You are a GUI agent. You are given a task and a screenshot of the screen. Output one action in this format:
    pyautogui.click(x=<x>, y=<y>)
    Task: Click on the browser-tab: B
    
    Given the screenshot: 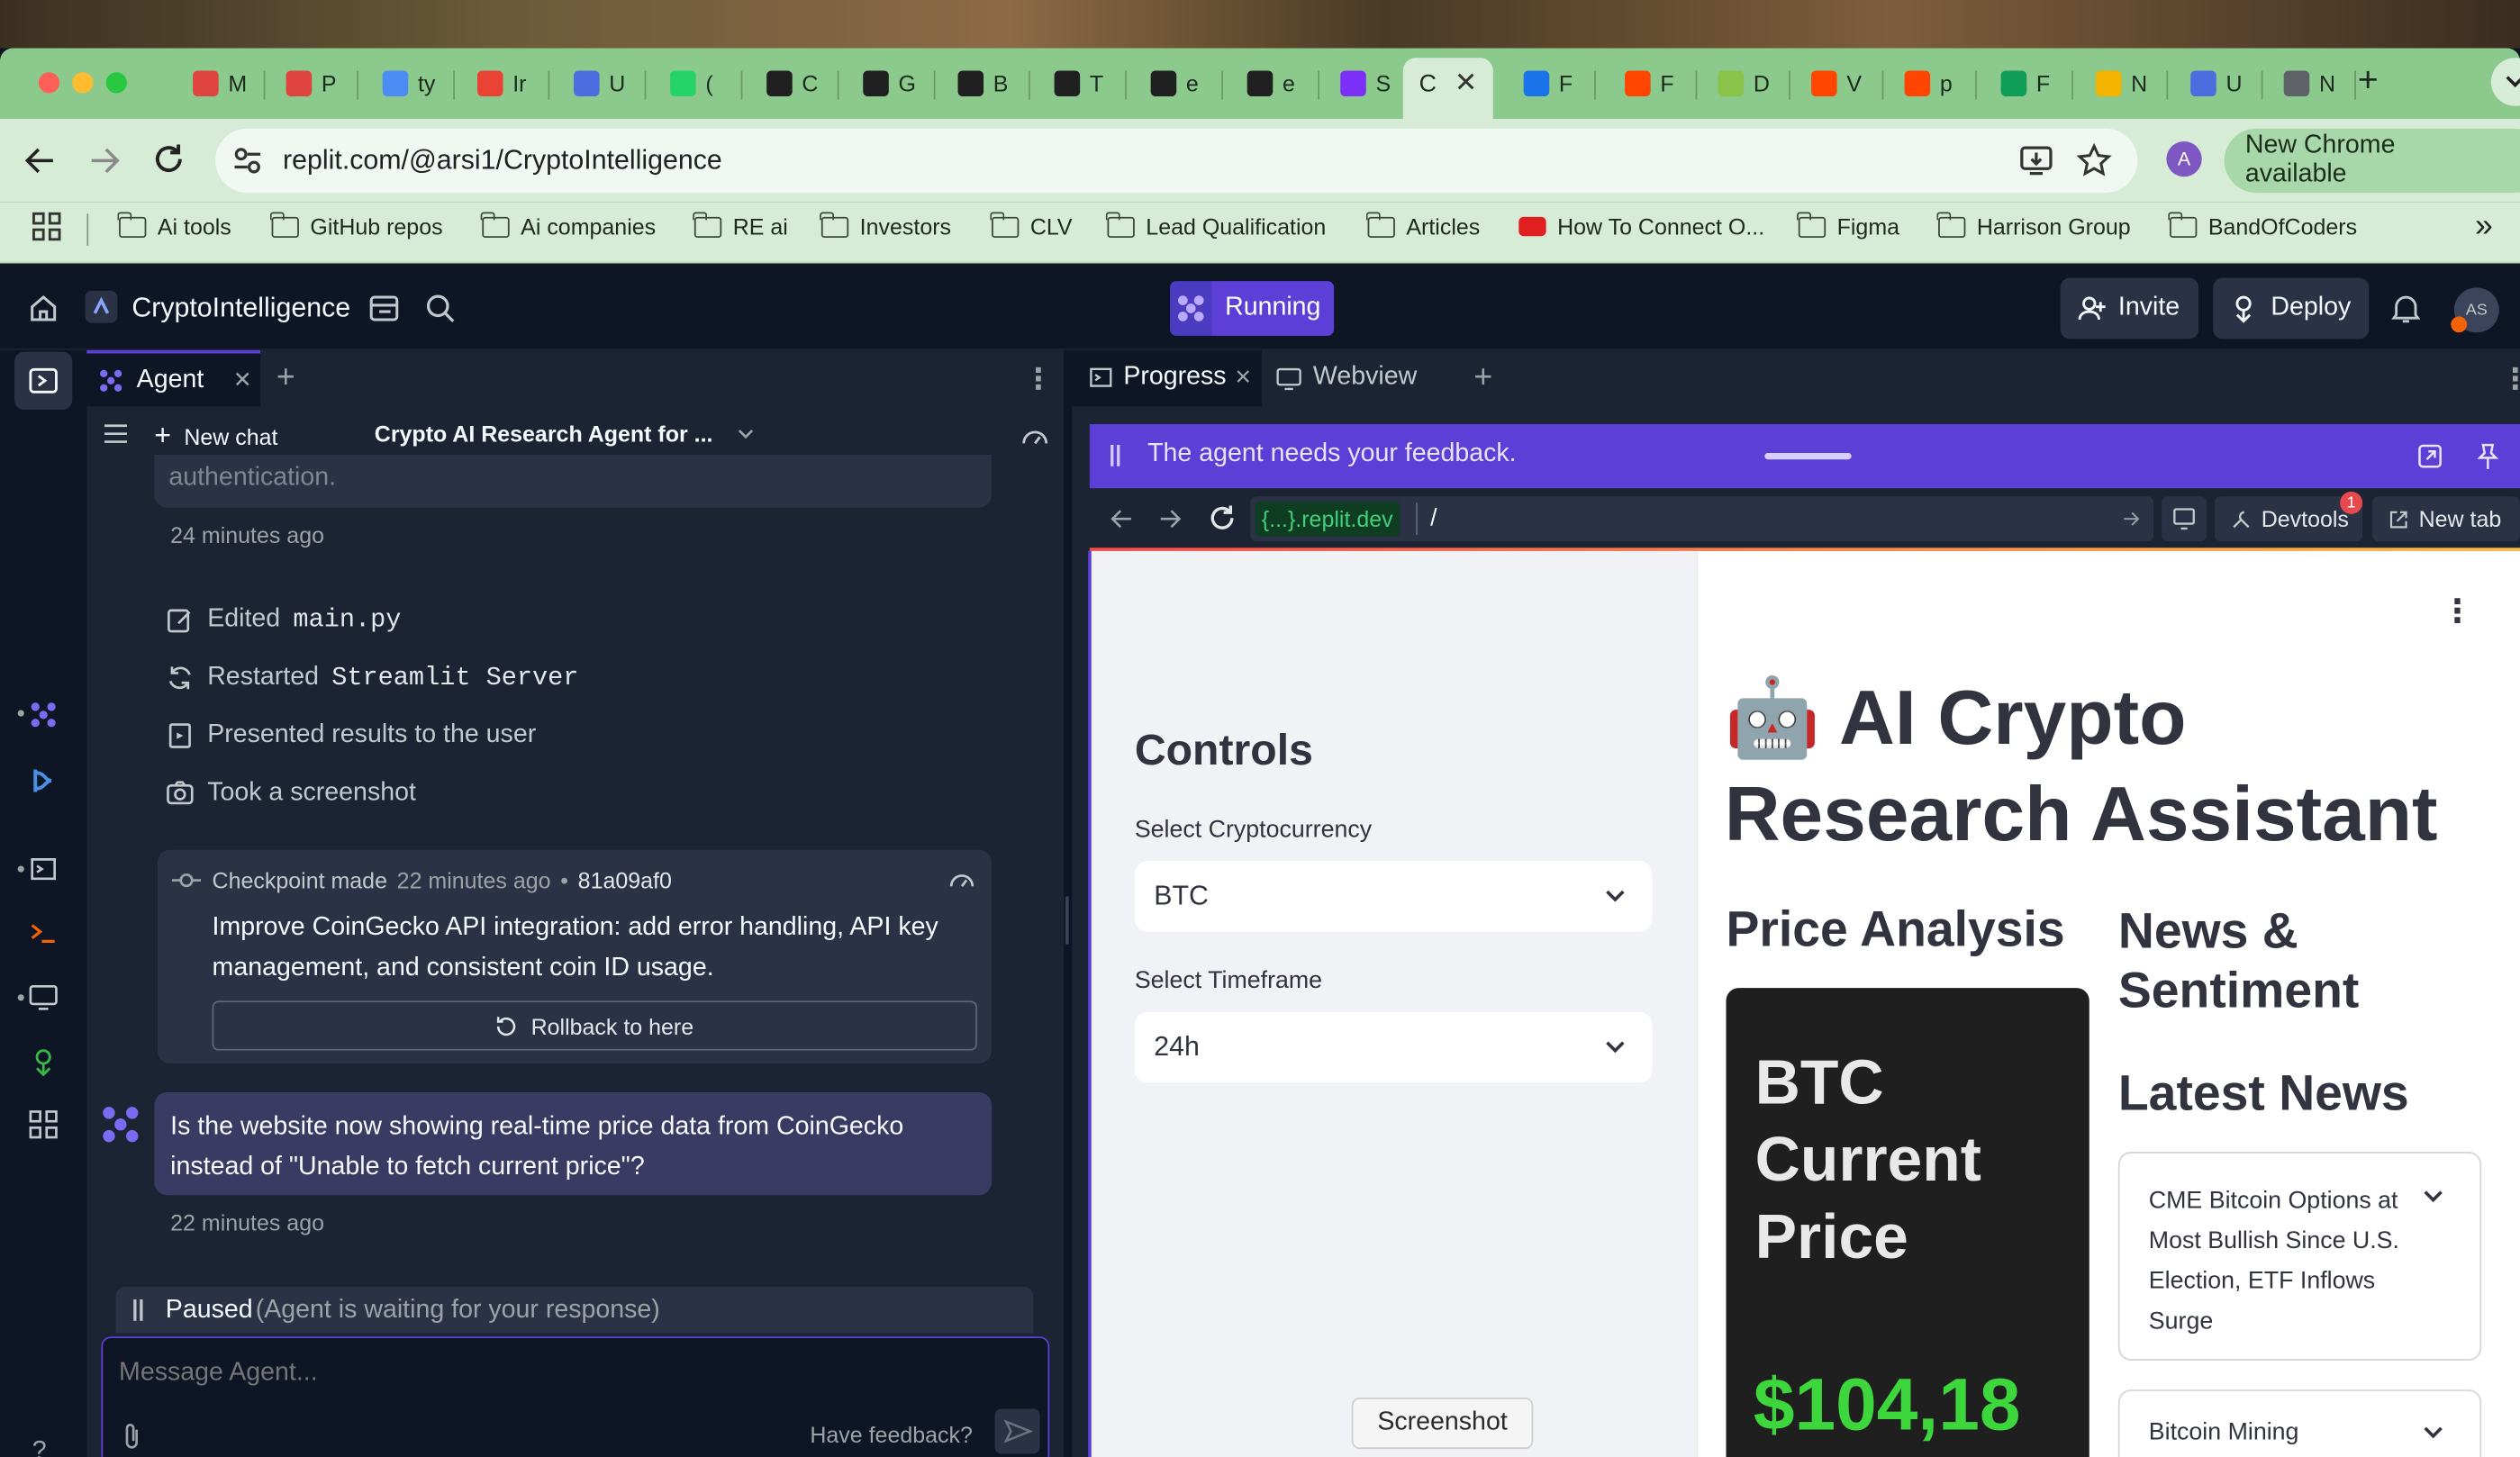 What is the action you would take?
    pyautogui.click(x=977, y=83)
    